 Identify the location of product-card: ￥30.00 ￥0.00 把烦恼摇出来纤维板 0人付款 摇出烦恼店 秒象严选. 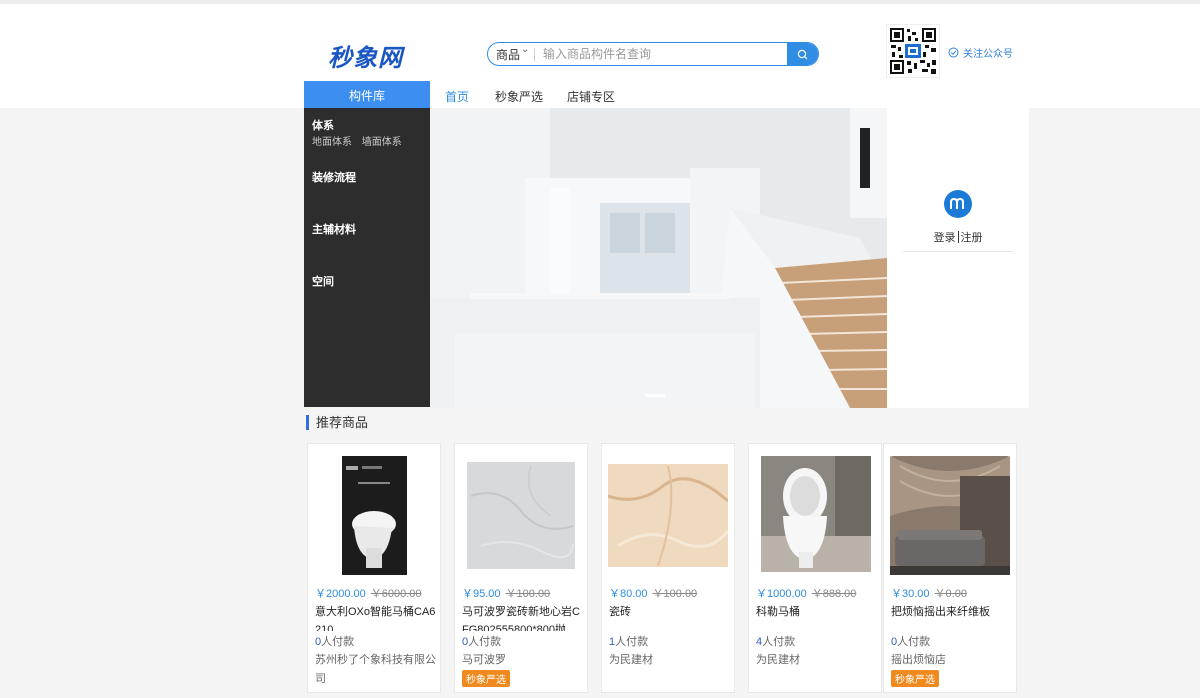
(950, 568).